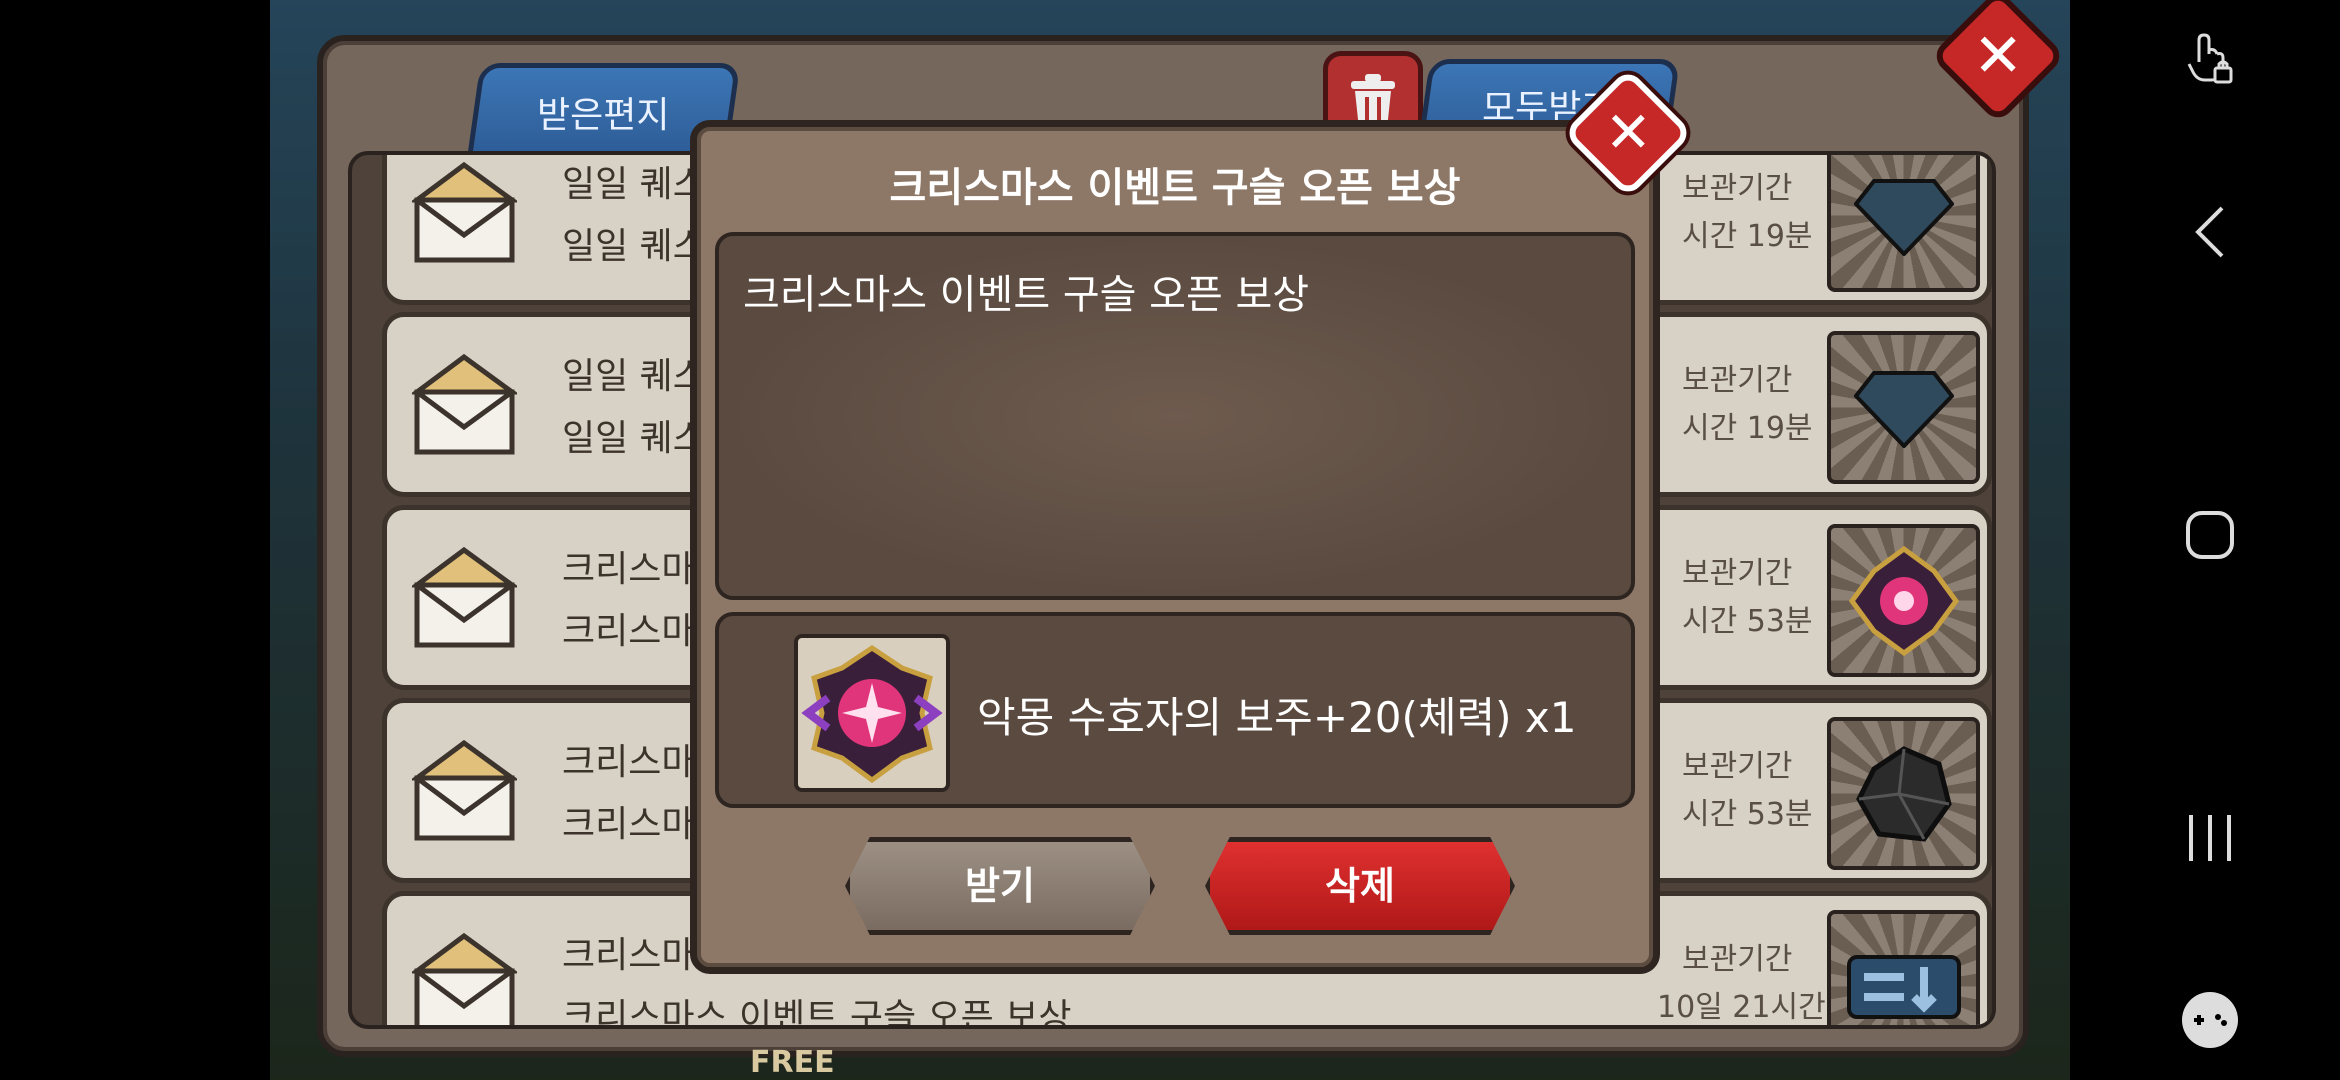 The width and height of the screenshot is (2340, 1080). What do you see at coordinates (817, 1013) in the screenshot?
I see `mail-subtitle: 크리스마스 이벤트 구슬 오픈 보상` at bounding box center [817, 1013].